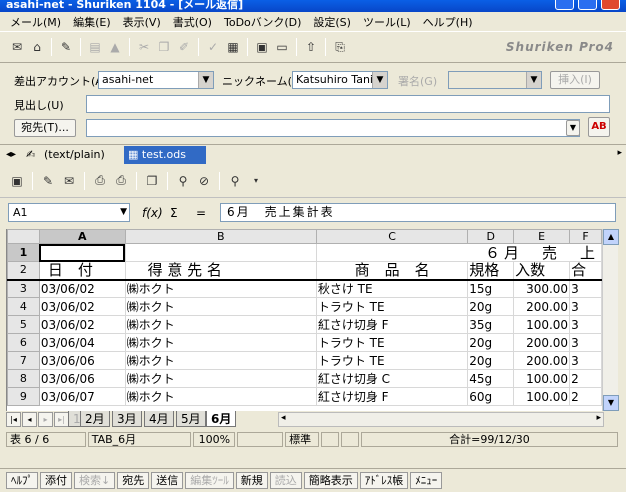 The height and width of the screenshot is (492, 626). Describe the element at coordinates (611, 403) in the screenshot. I see `scroll-down-icon: ▼` at that location.